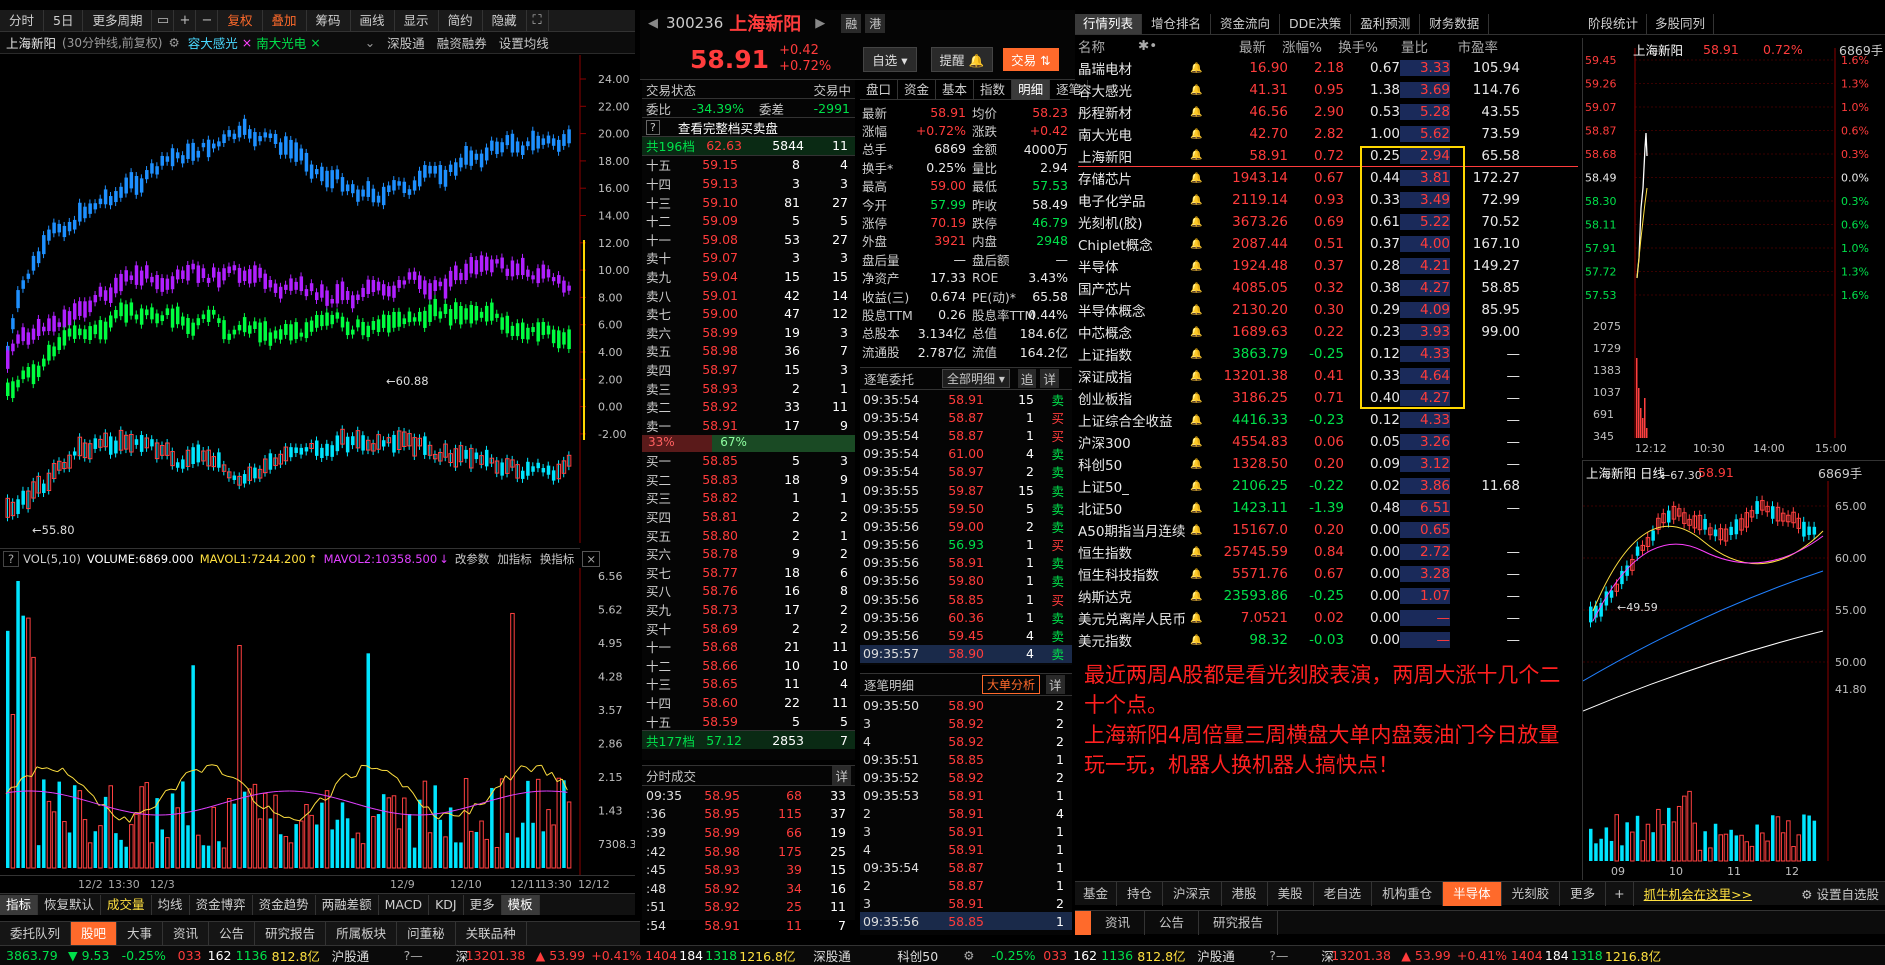 The width and height of the screenshot is (1885, 965). I want to click on tab-multi-stock: 多股同列, so click(1681, 24).